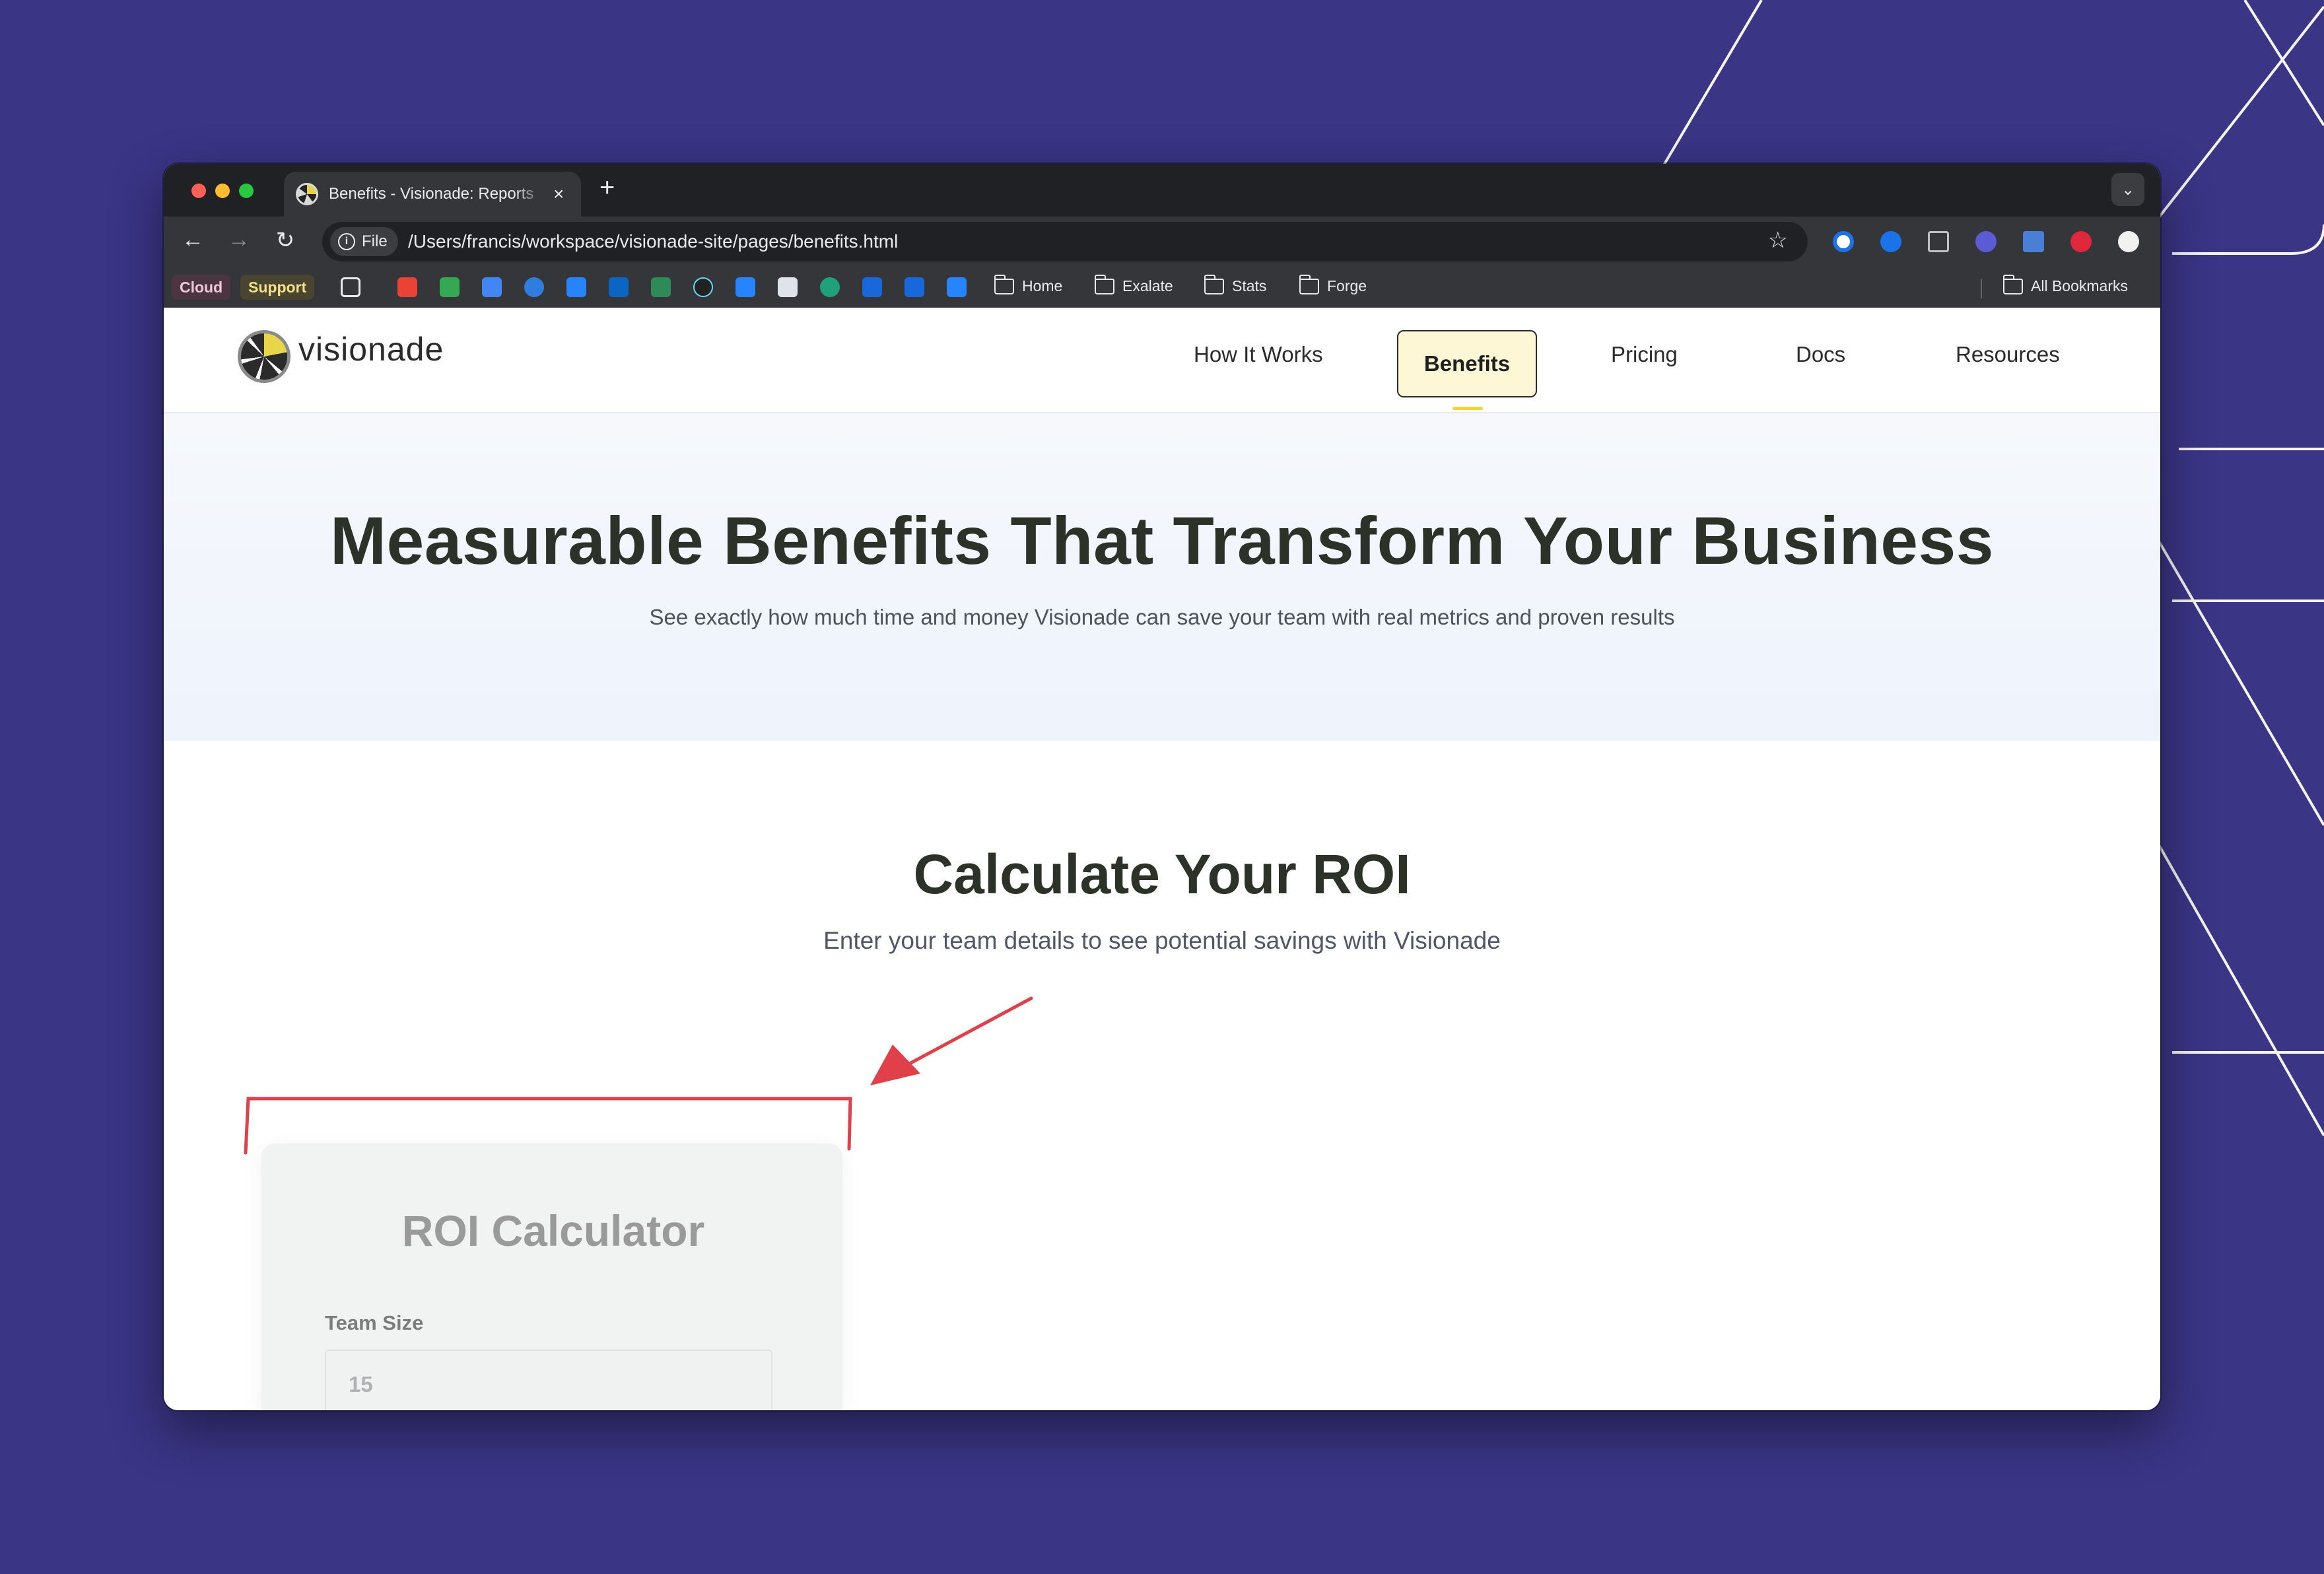 The height and width of the screenshot is (1574, 2324). I want to click on confluence-icon, so click(872, 287).